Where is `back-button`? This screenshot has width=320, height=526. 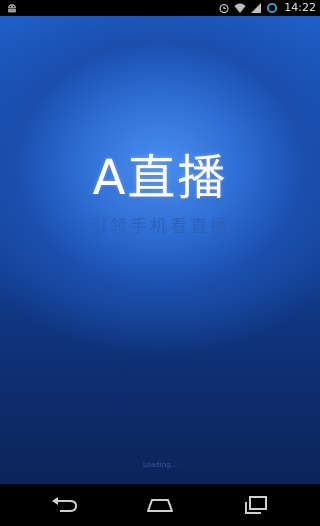
back-button is located at coordinates (64, 505).